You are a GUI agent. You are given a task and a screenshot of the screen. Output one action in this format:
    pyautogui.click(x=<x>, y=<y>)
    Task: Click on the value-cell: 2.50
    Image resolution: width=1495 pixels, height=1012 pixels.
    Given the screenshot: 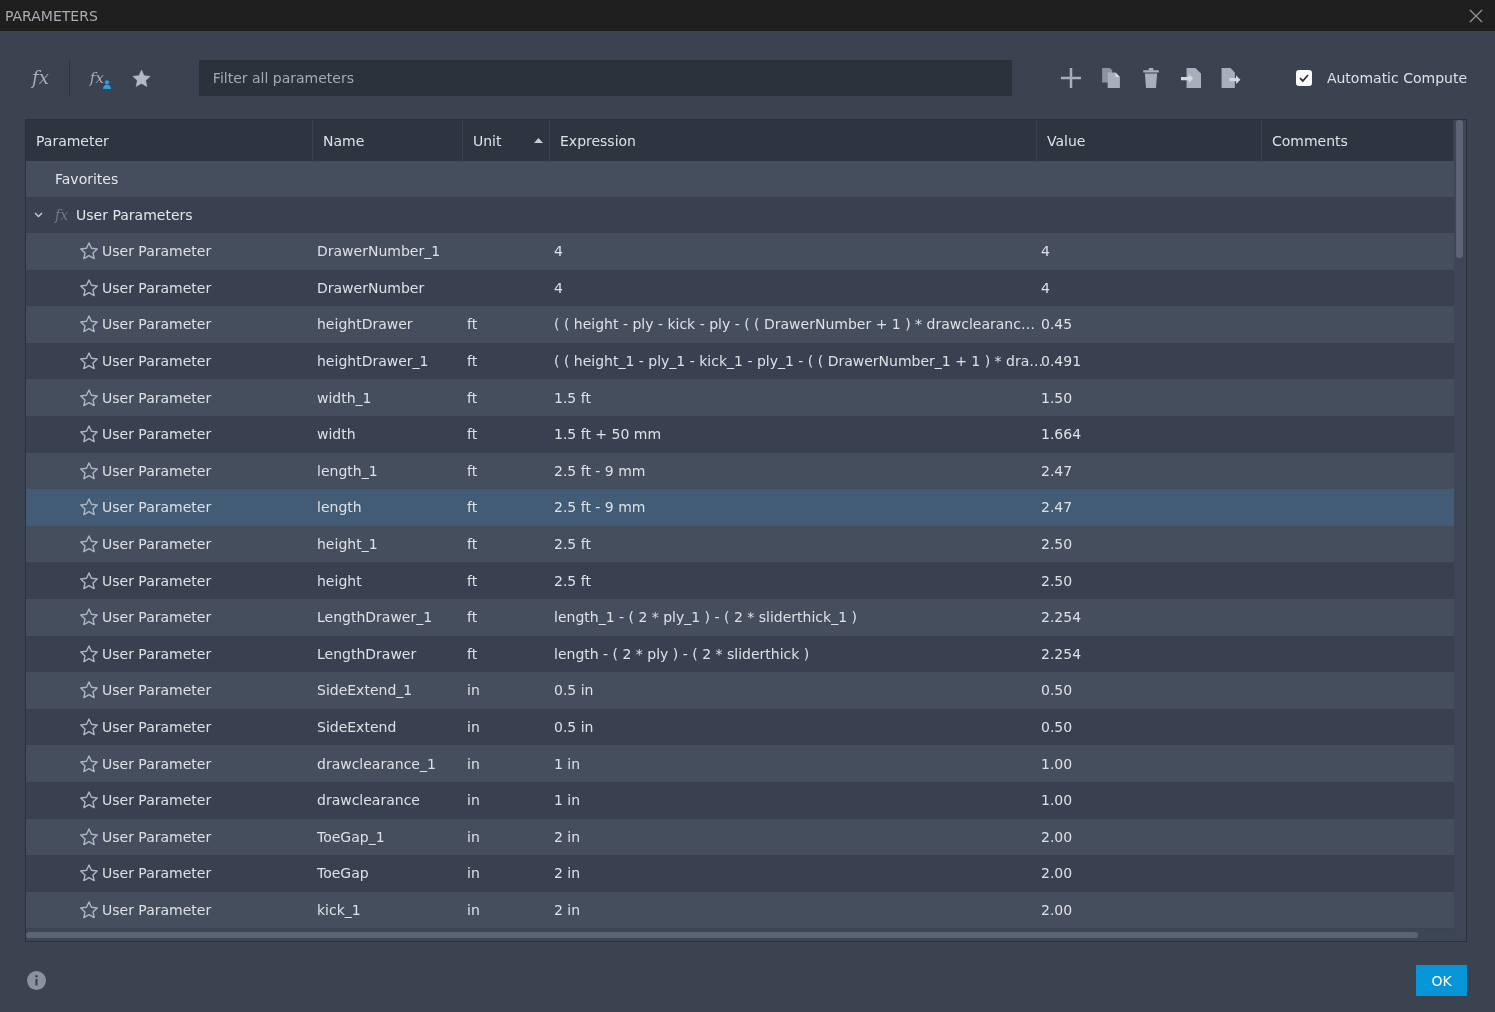 What is the action you would take?
    pyautogui.click(x=1057, y=544)
    